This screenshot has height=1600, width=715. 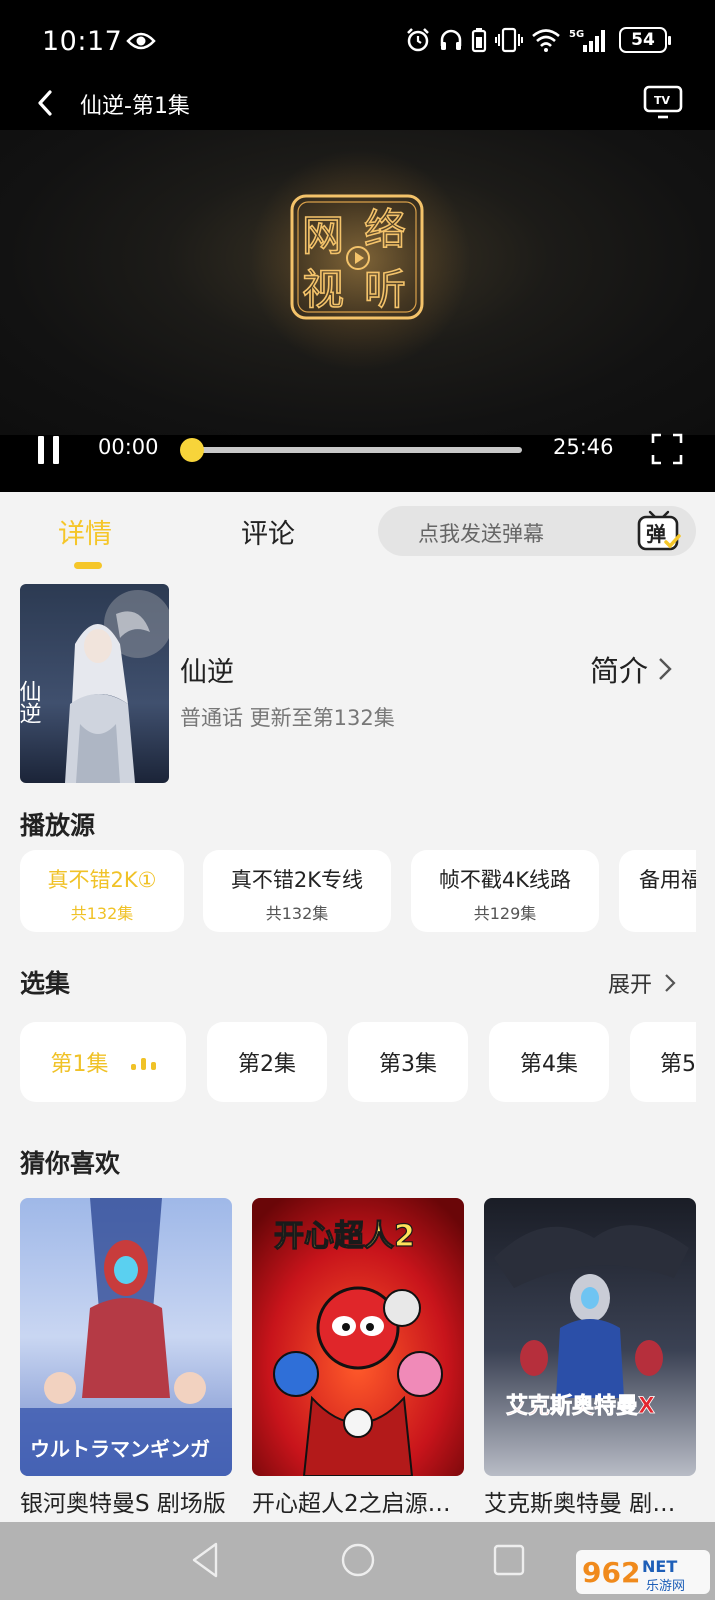 I want to click on episode-item: 第3集, so click(x=408, y=1062).